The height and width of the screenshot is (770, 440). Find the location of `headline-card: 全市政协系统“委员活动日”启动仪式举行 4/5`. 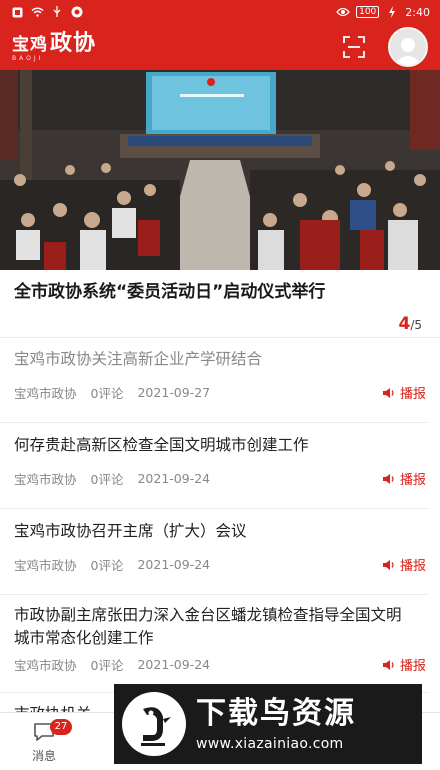

headline-card: 全市政协系统“委员活动日”启动仪式举行 4/5 is located at coordinates (220, 304).